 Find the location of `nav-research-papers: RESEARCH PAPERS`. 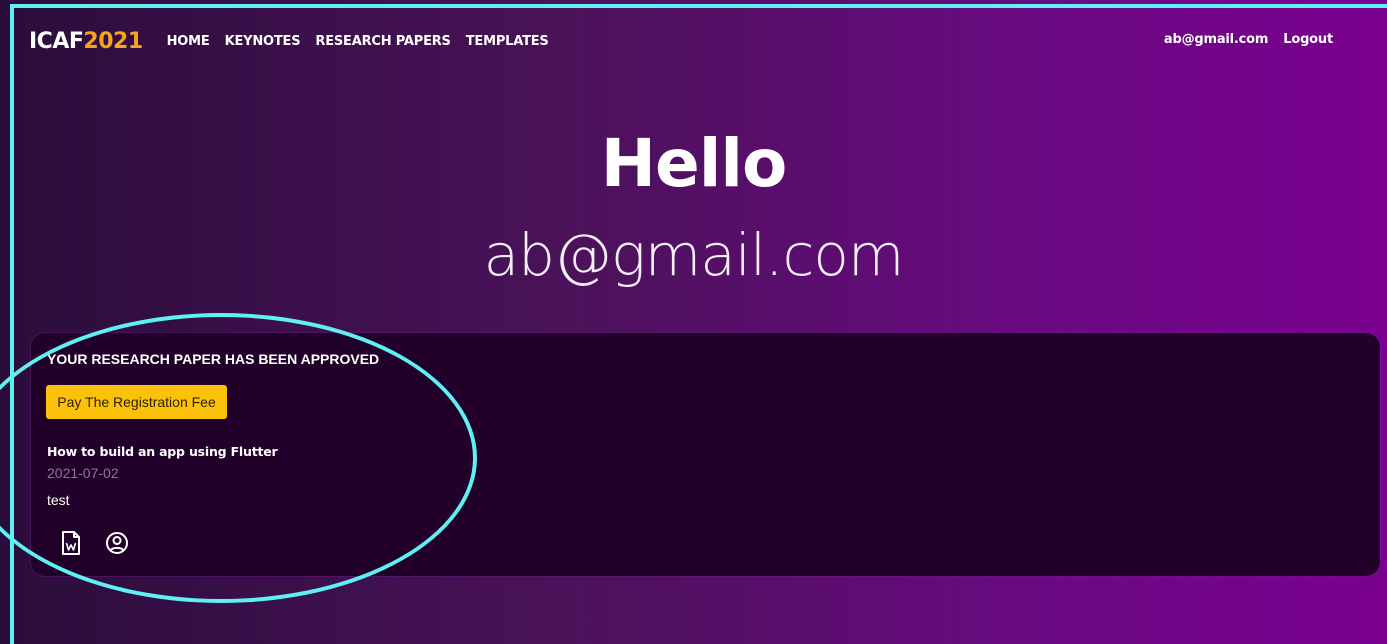

nav-research-papers: RESEARCH PAPERS is located at coordinates (383, 41).